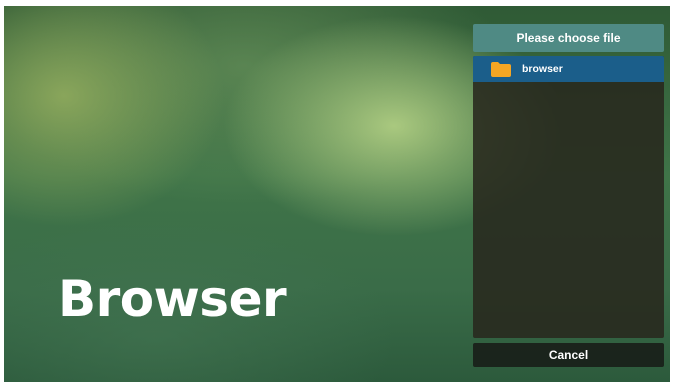 The image size is (674, 384). What do you see at coordinates (542, 69) in the screenshot?
I see `file-item-label: browser` at bounding box center [542, 69].